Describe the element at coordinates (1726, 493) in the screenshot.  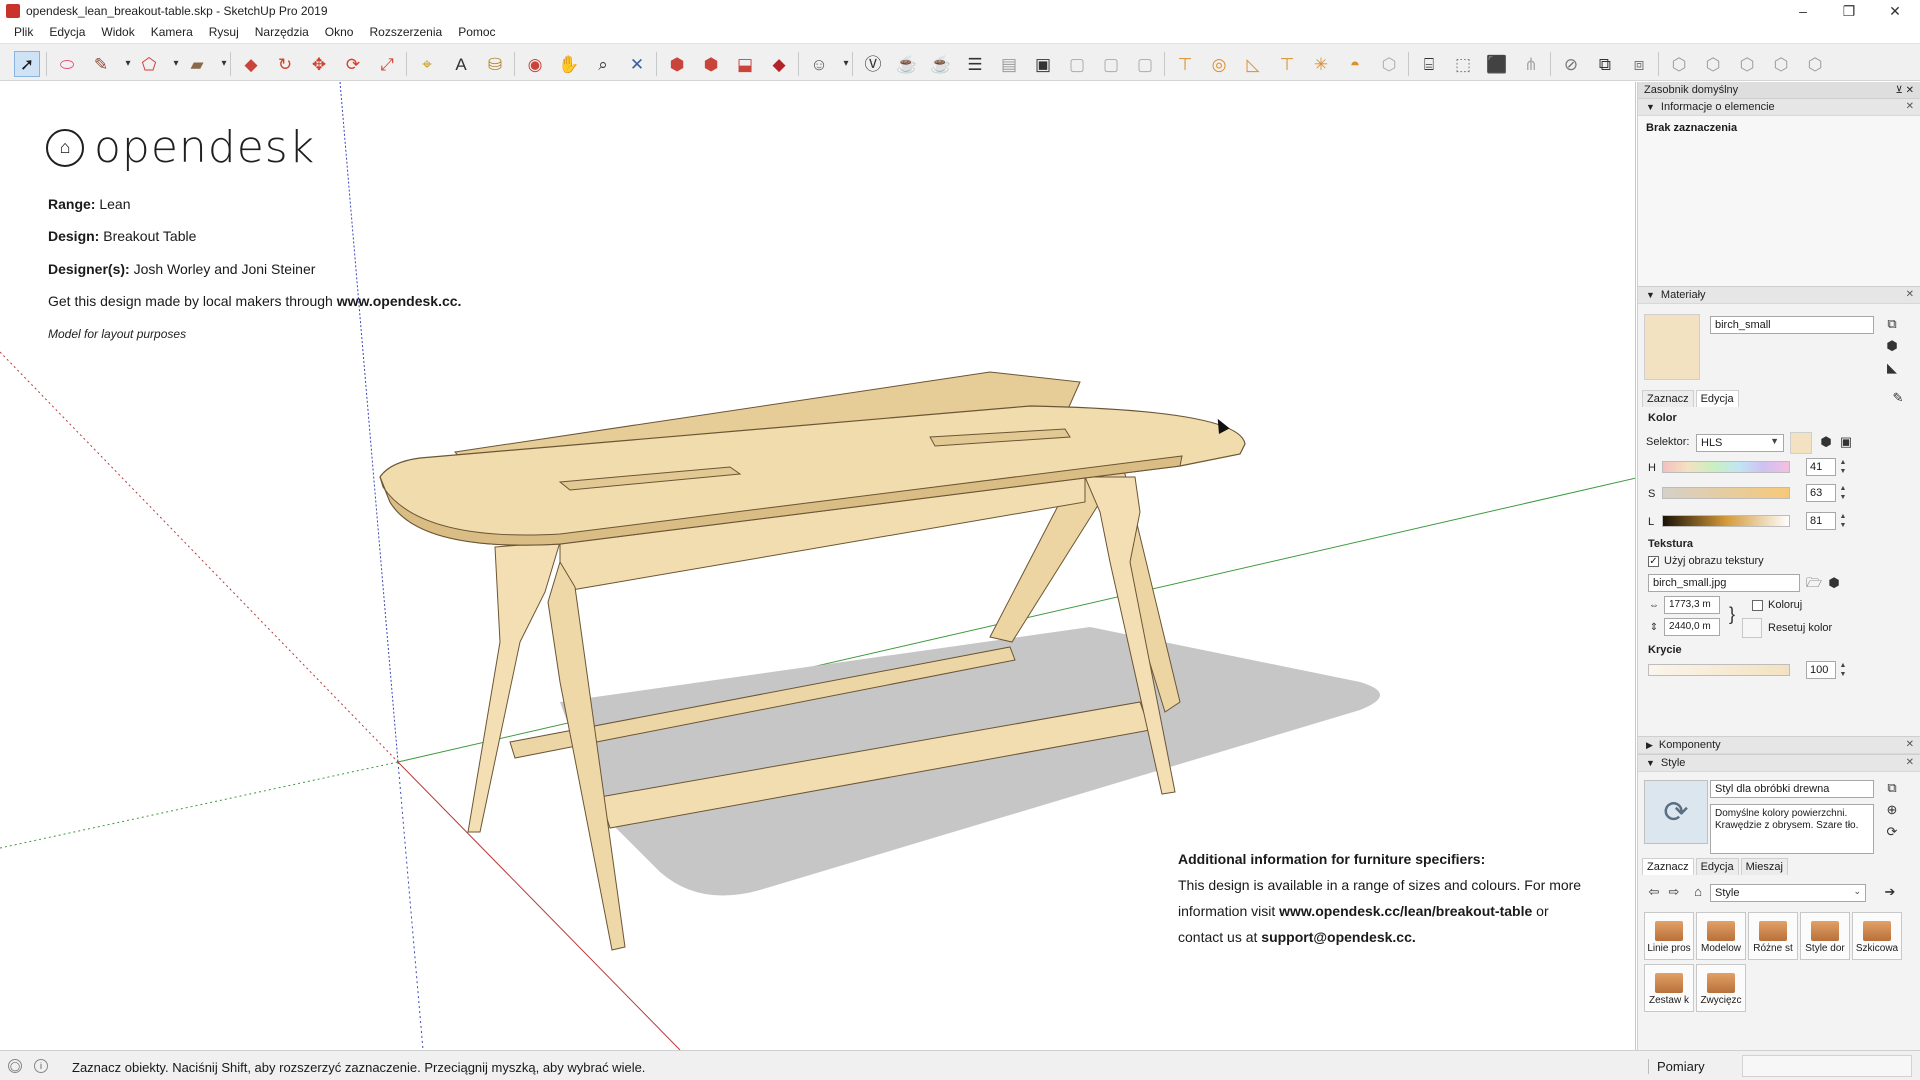
I see `saturation-slider` at that location.